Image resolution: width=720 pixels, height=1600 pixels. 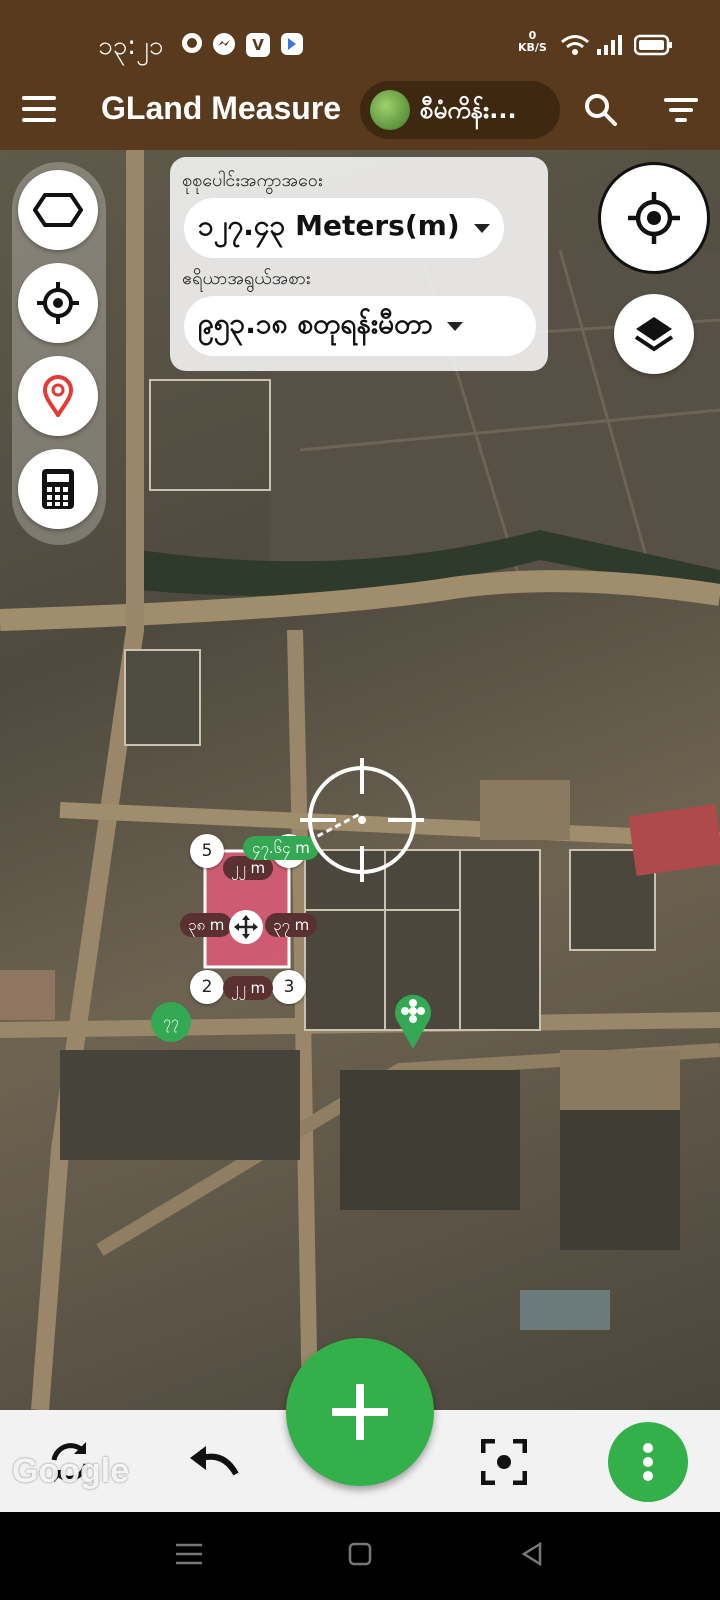 What do you see at coordinates (258, 45) in the screenshot?
I see `viber-icon: V` at bounding box center [258, 45].